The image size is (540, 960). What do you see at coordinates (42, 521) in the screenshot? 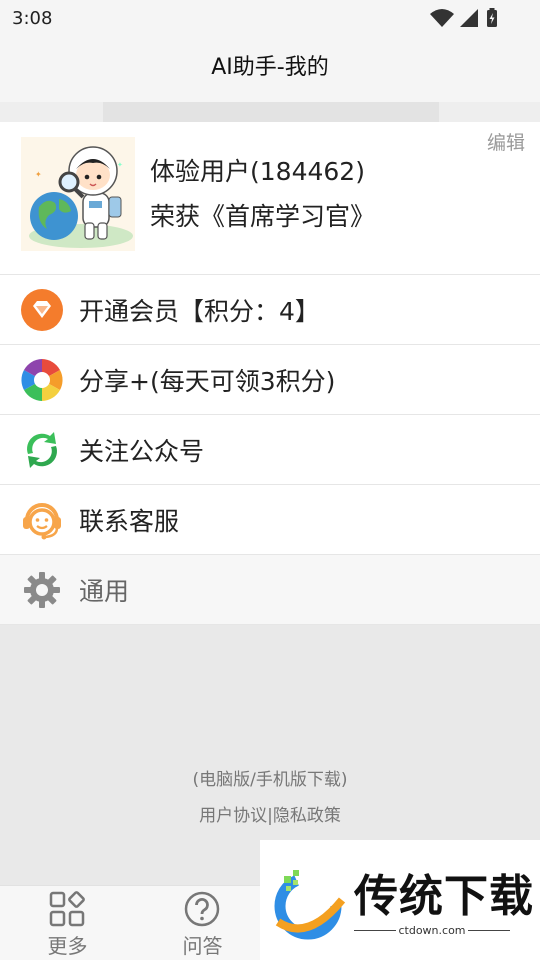
I see `customer-service-icon` at bounding box center [42, 521].